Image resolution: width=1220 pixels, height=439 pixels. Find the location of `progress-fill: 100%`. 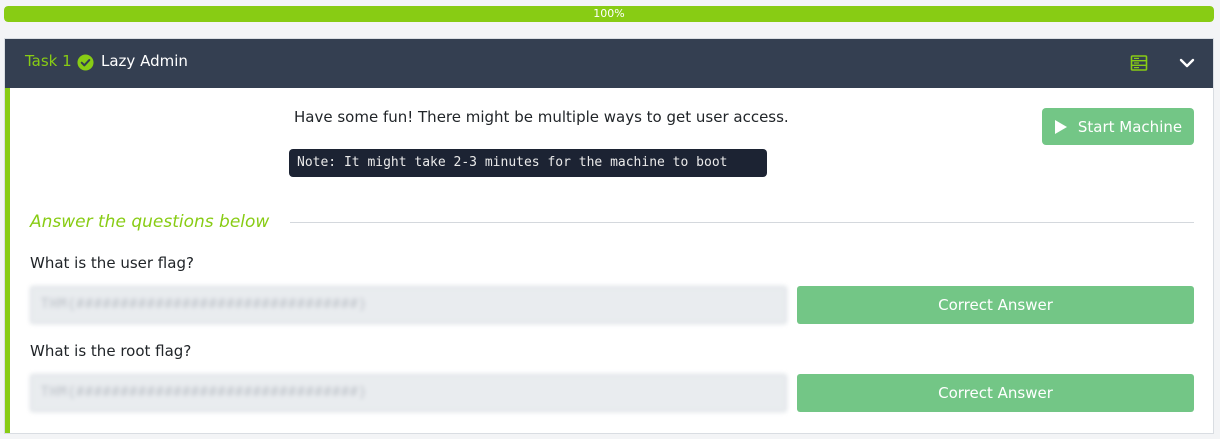

progress-fill: 100% is located at coordinates (609, 14).